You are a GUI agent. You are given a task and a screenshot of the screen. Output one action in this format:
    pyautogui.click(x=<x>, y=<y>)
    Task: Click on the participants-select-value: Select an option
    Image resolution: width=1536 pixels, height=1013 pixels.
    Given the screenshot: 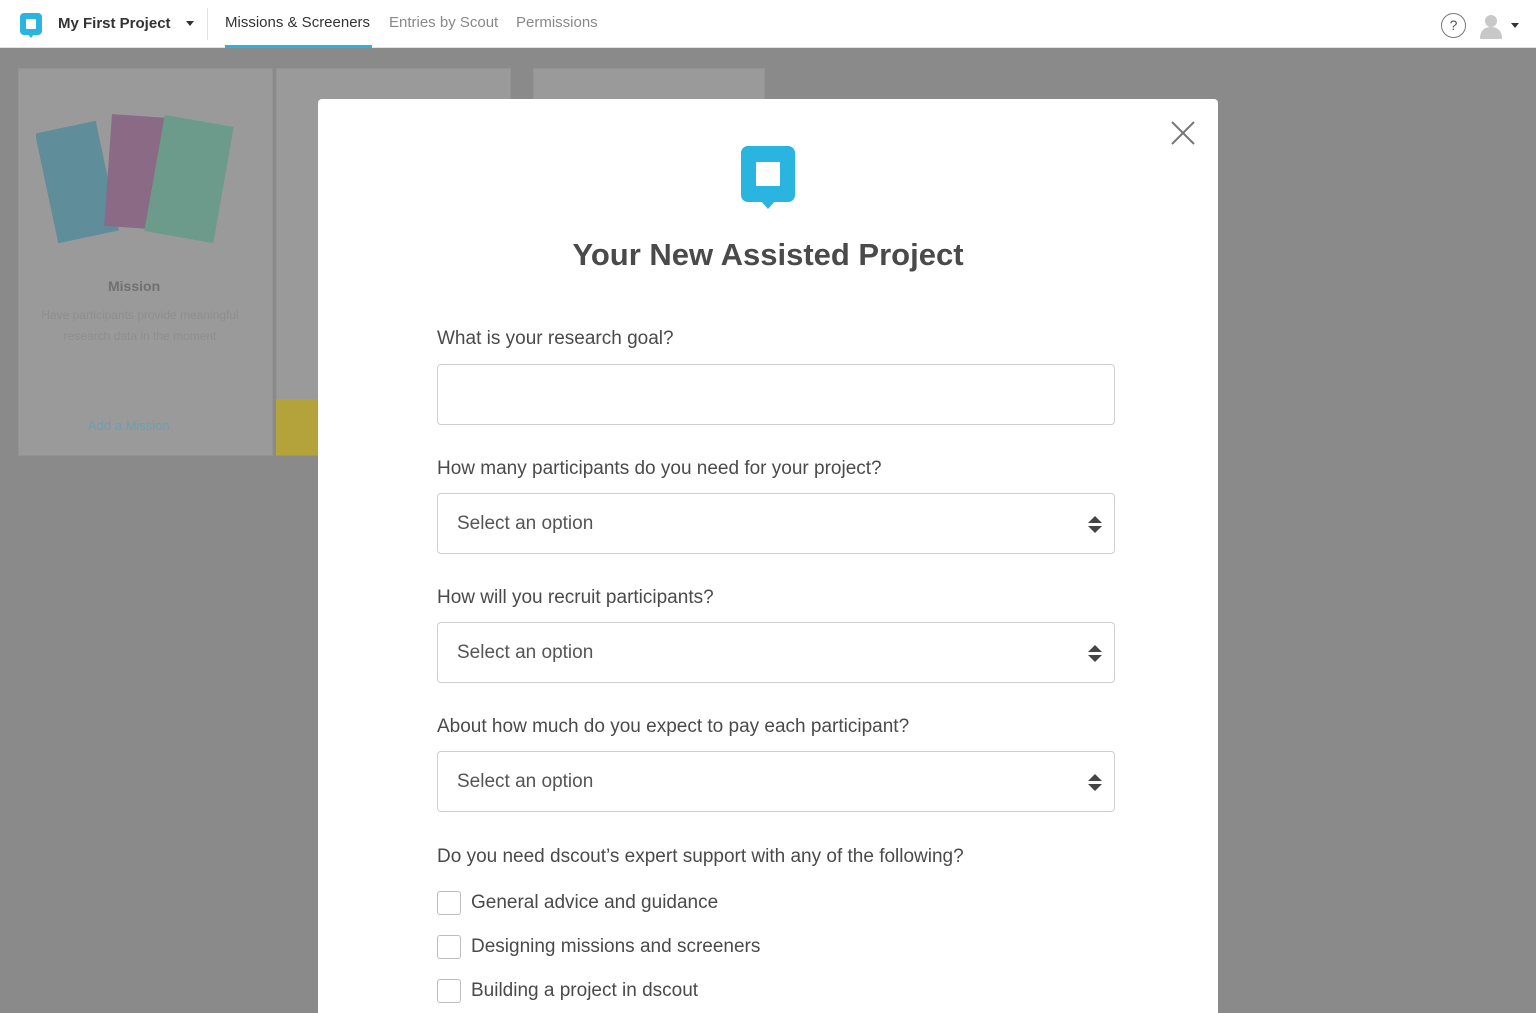 What is the action you would take?
    pyautogui.click(x=525, y=523)
    